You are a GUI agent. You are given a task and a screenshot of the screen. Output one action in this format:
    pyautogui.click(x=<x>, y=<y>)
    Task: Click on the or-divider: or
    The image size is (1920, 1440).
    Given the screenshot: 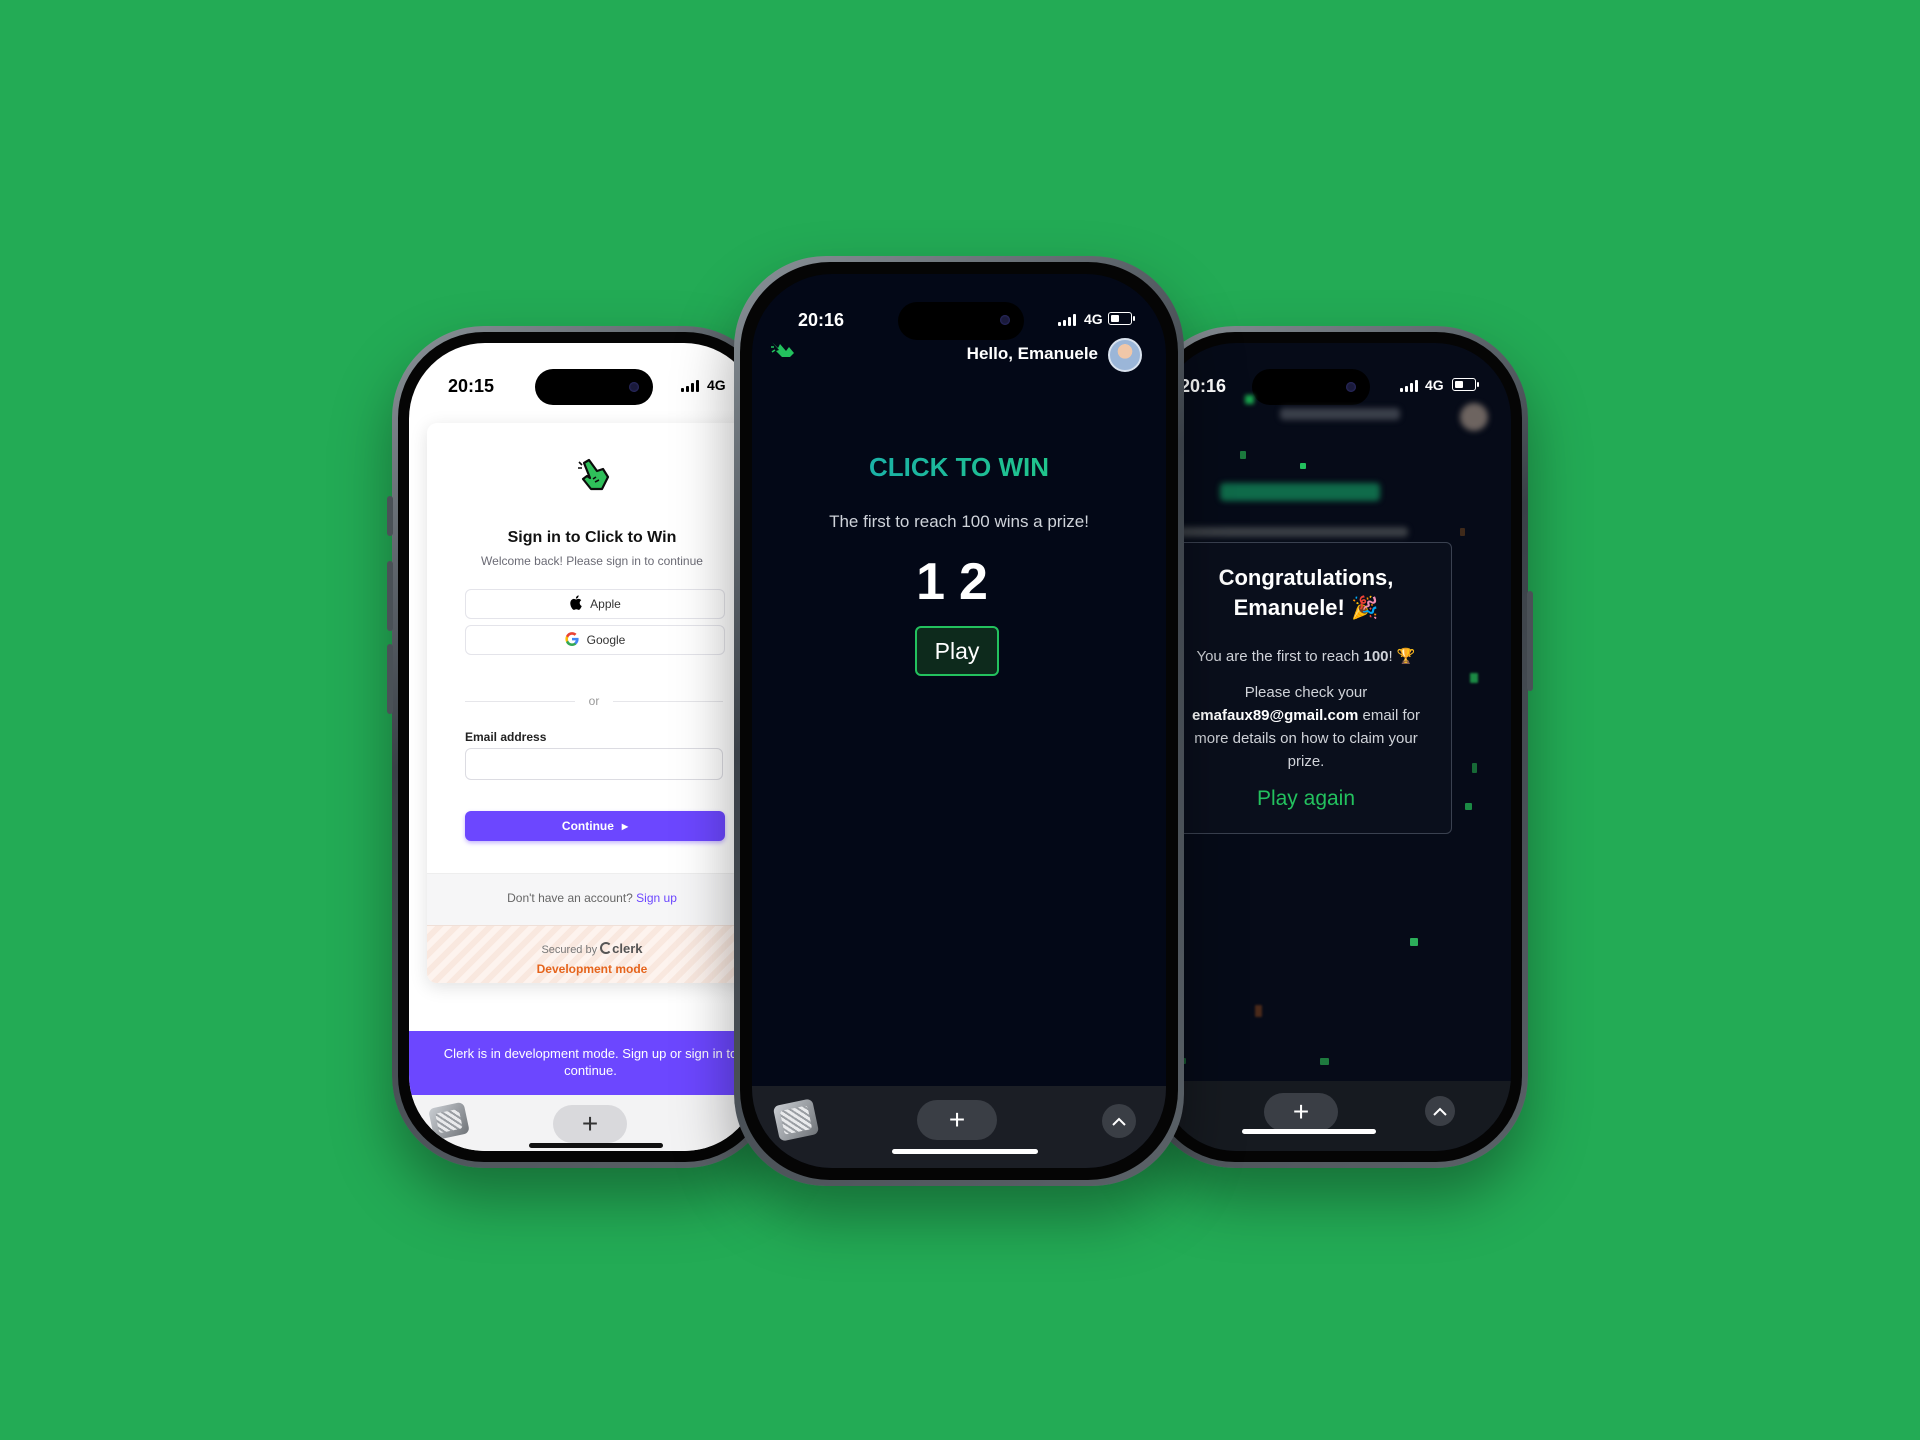 What is the action you would take?
    pyautogui.click(x=594, y=701)
    